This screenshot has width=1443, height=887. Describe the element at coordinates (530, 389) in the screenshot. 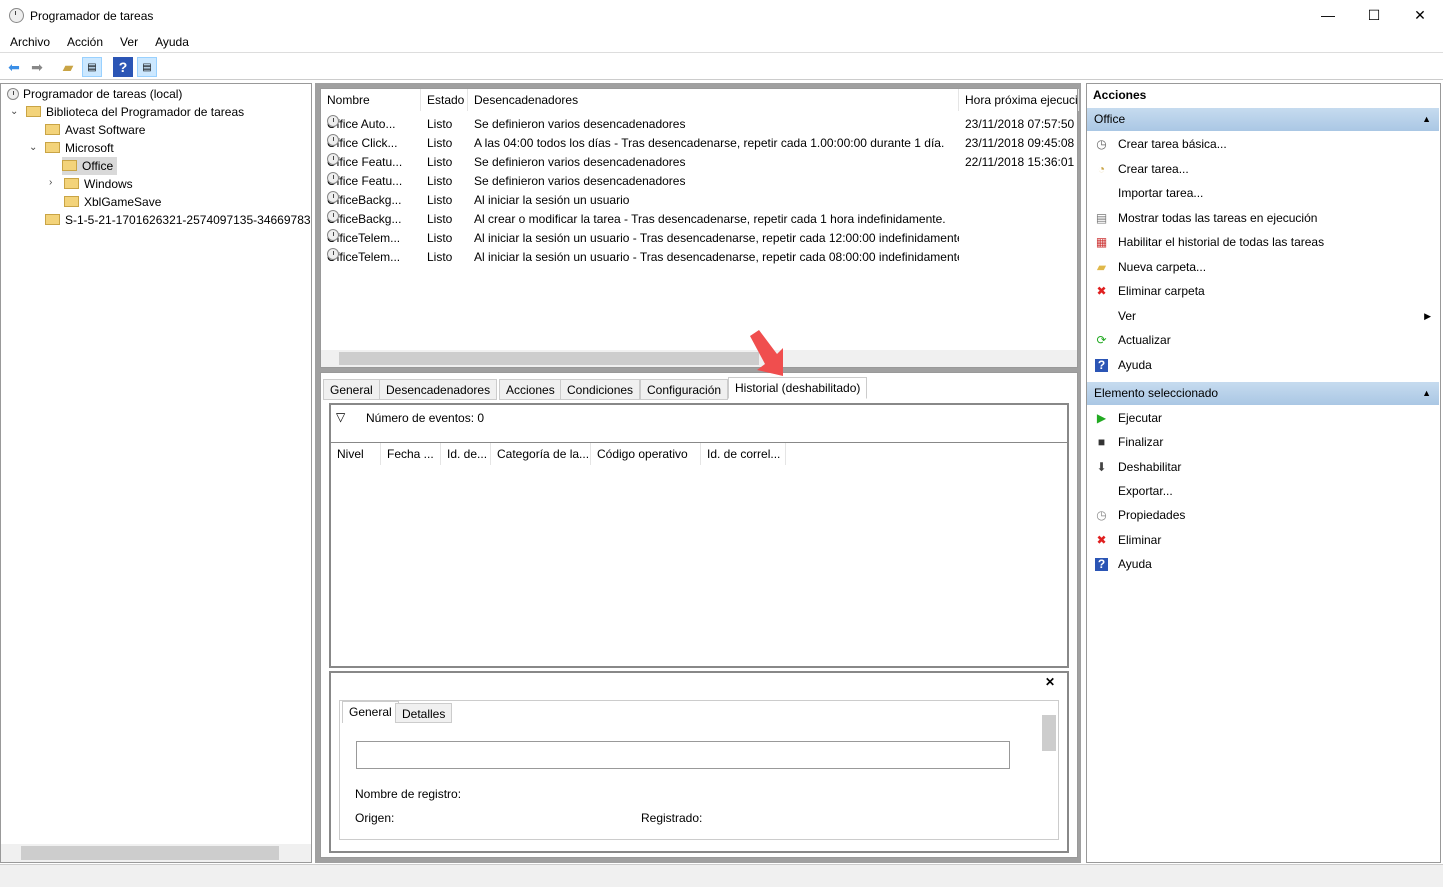

I see `tab-acciones: Acciones` at that location.